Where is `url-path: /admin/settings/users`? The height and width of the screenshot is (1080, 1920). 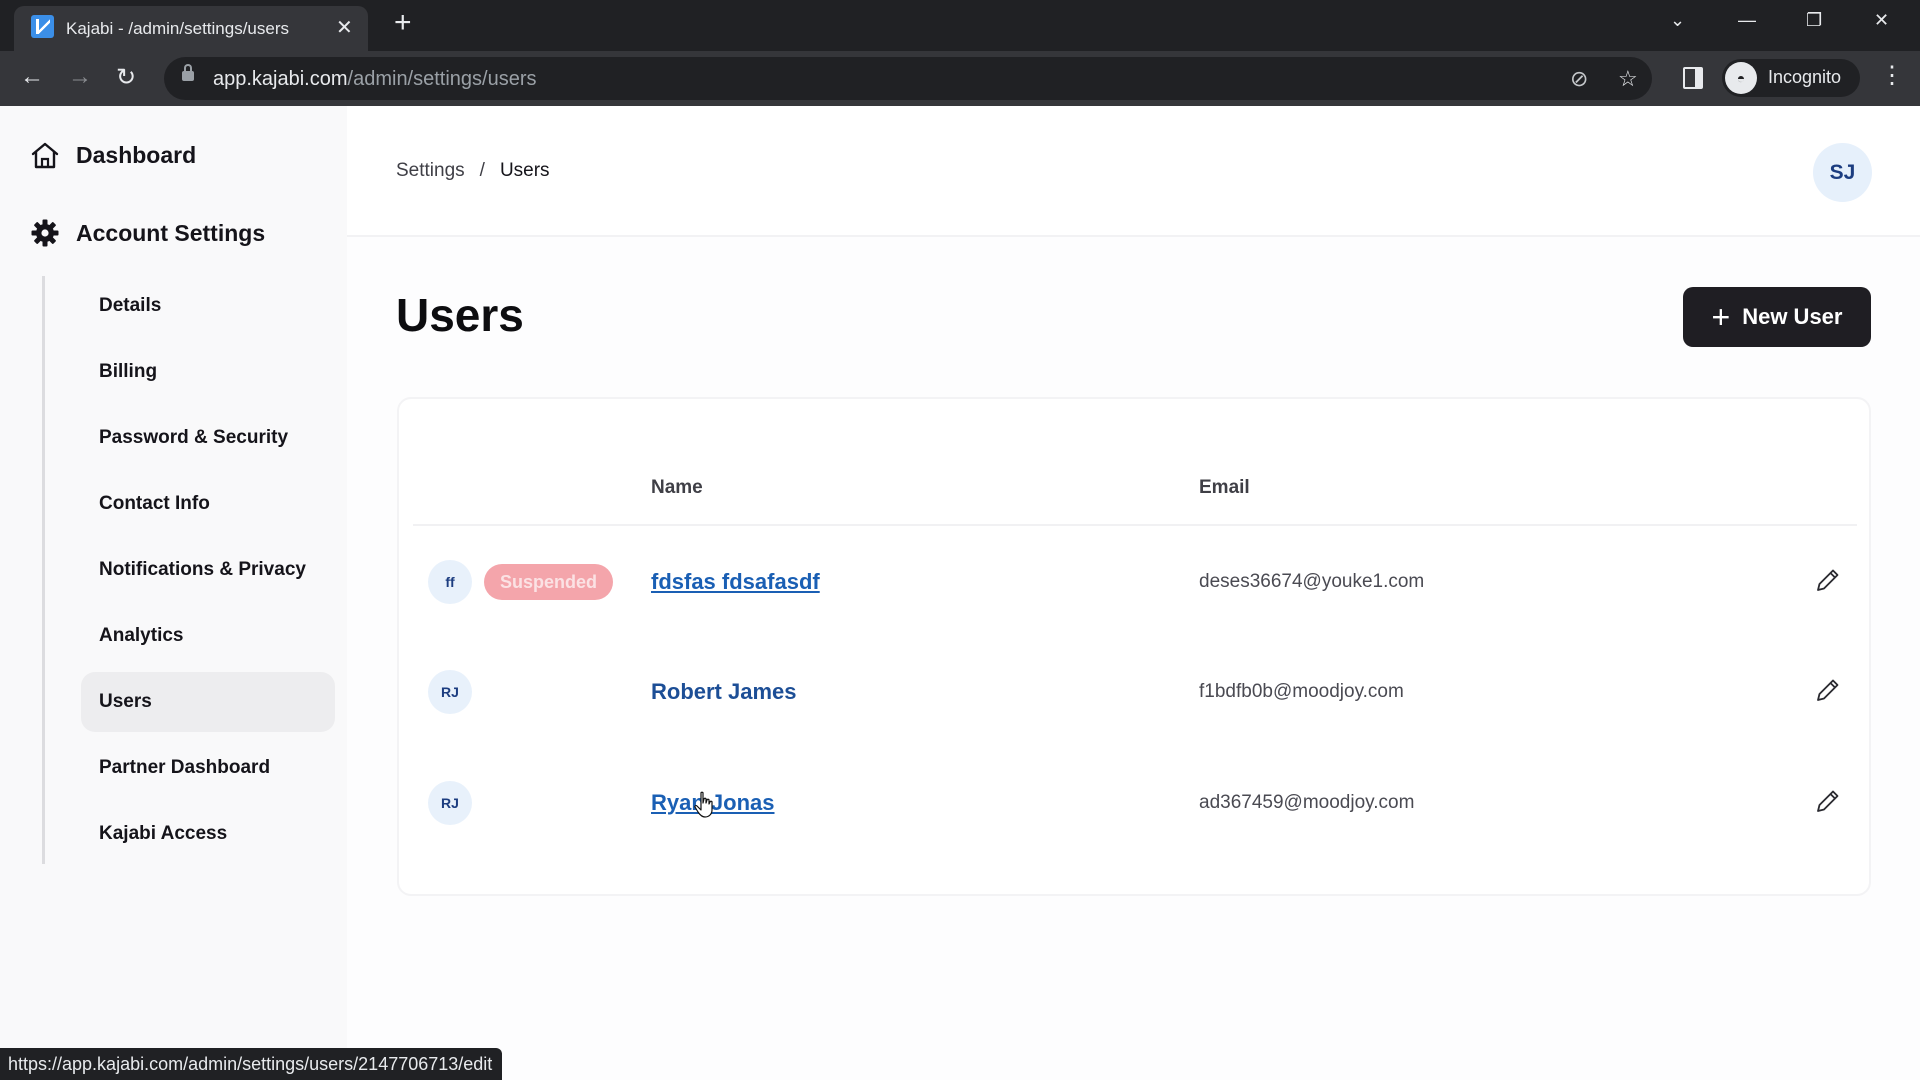
url-path: /admin/settings/users is located at coordinates (442, 79).